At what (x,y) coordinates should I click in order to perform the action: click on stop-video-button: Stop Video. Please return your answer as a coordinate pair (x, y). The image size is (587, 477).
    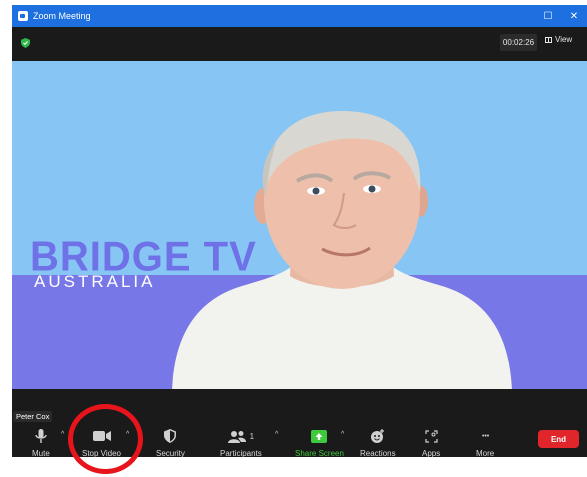
    Looking at the image, I should click on (101, 443).